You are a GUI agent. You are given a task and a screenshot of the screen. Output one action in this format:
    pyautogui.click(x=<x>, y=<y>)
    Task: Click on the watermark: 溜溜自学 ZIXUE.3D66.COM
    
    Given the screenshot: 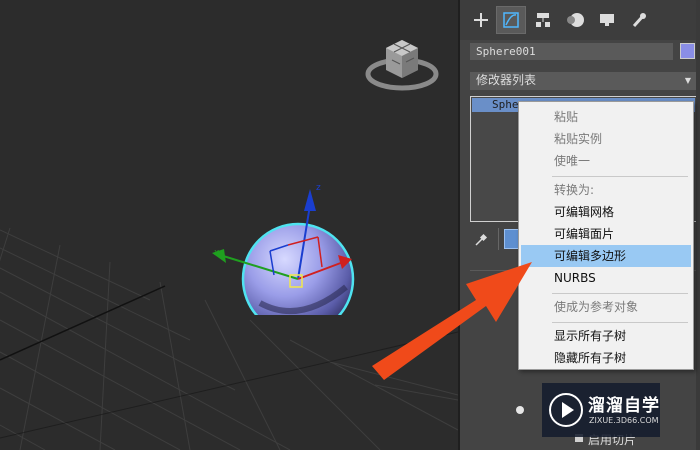 What is the action you would take?
    pyautogui.click(x=601, y=410)
    